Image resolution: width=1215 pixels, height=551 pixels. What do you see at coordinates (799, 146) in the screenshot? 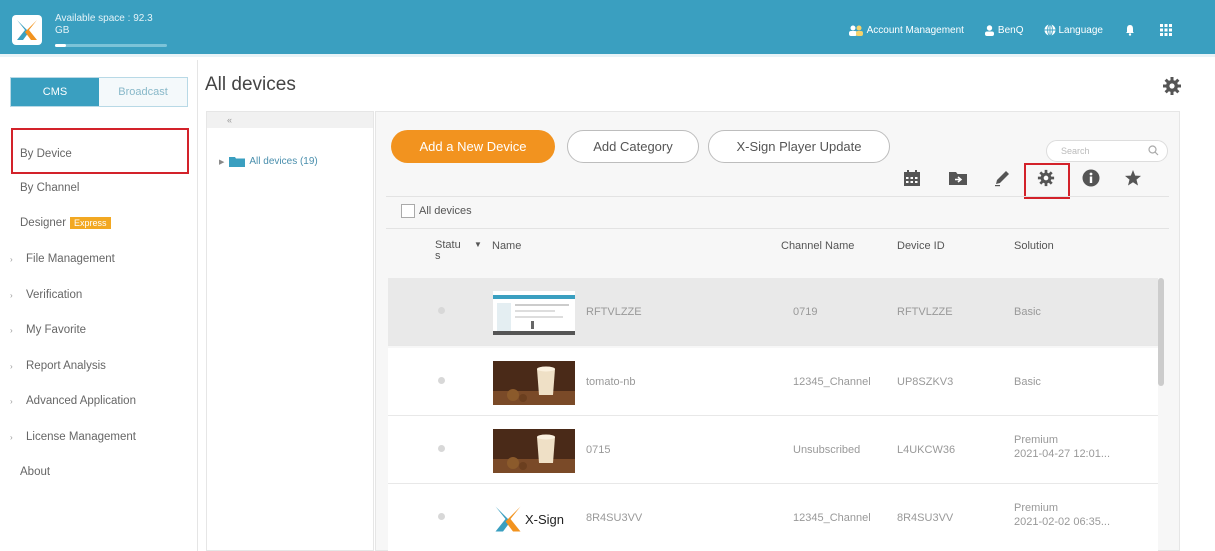
I see `player-update-button: X-Sign Player Update` at bounding box center [799, 146].